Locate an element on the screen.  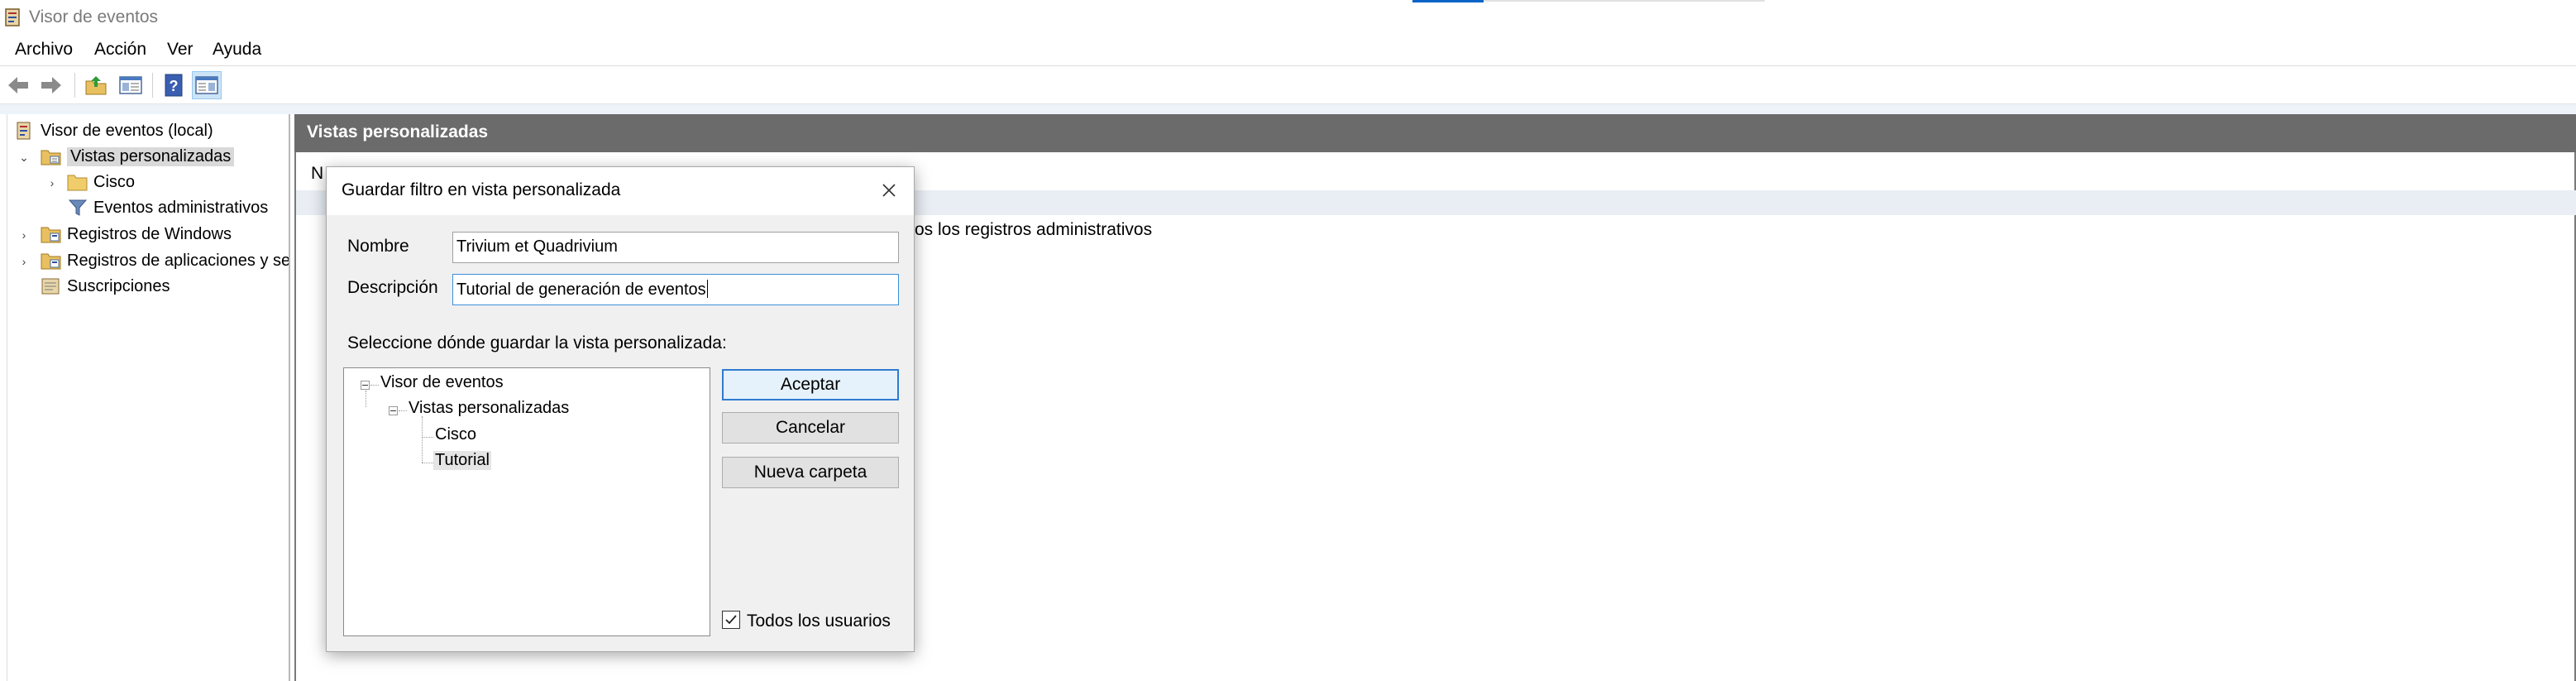
dialog-title-bar: Guardar filtro en vista personalizada is located at coordinates (620, 191).